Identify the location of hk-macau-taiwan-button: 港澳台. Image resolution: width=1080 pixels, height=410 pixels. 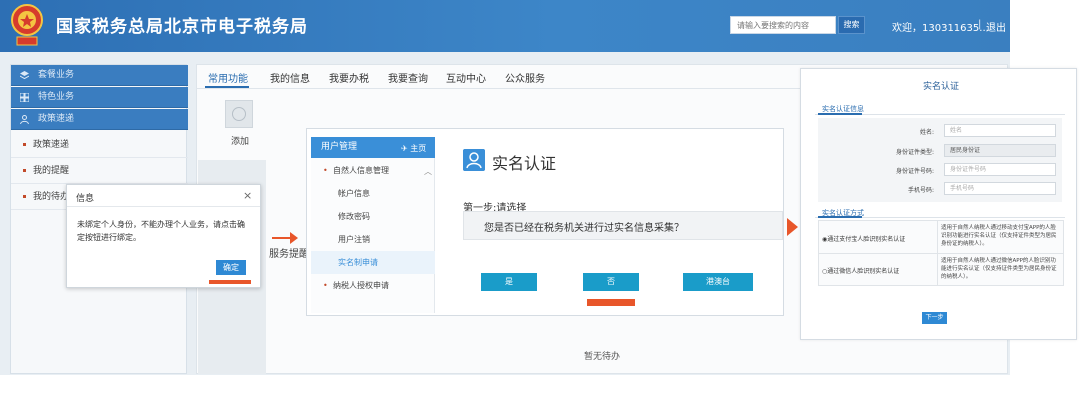
(718, 282).